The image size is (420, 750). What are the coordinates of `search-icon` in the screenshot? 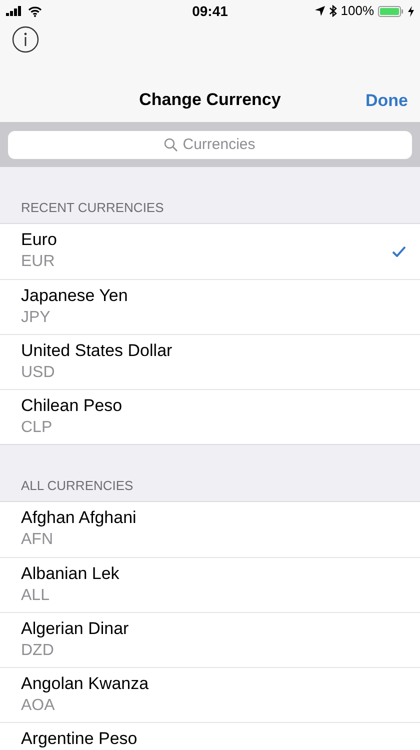 It's located at (171, 145).